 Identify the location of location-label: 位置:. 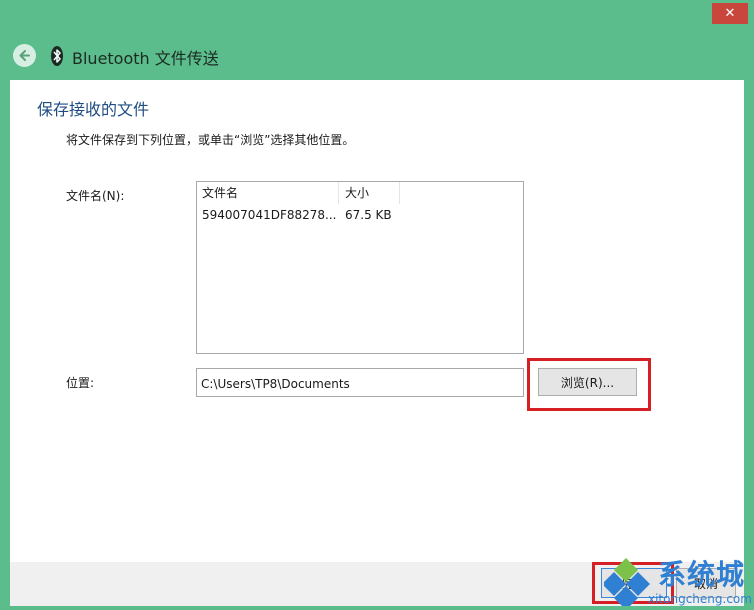
(80, 383).